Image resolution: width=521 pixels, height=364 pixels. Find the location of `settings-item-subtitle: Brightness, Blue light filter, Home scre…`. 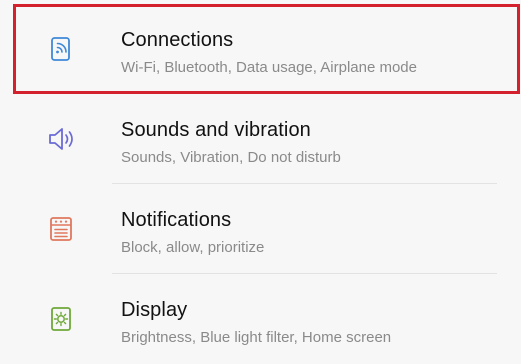

settings-item-subtitle: Brightness, Blue light filter, Home scre… is located at coordinates (256, 337).